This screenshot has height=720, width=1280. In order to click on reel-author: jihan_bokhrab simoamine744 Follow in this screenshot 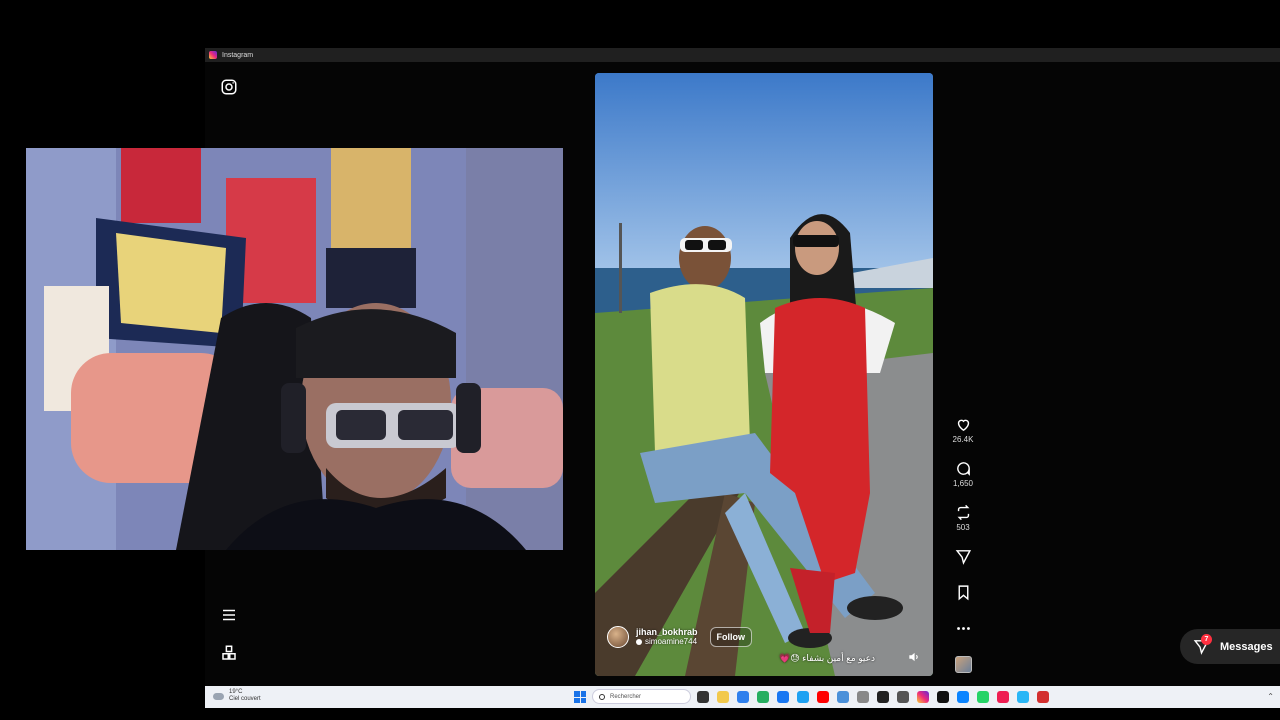, I will do `click(680, 637)`.